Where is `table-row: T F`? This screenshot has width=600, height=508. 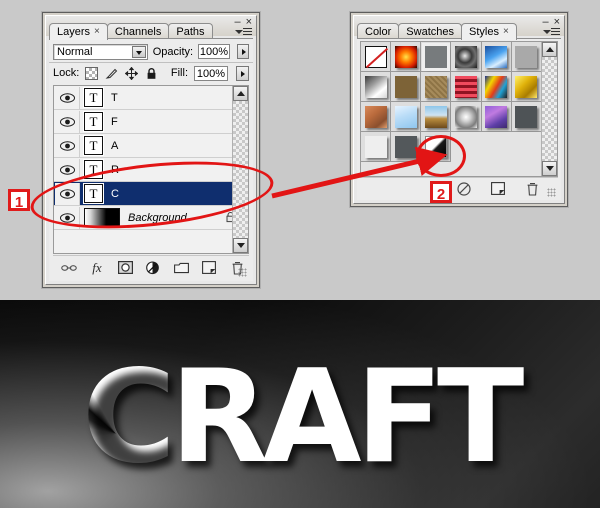 table-row: T F is located at coordinates (151, 122).